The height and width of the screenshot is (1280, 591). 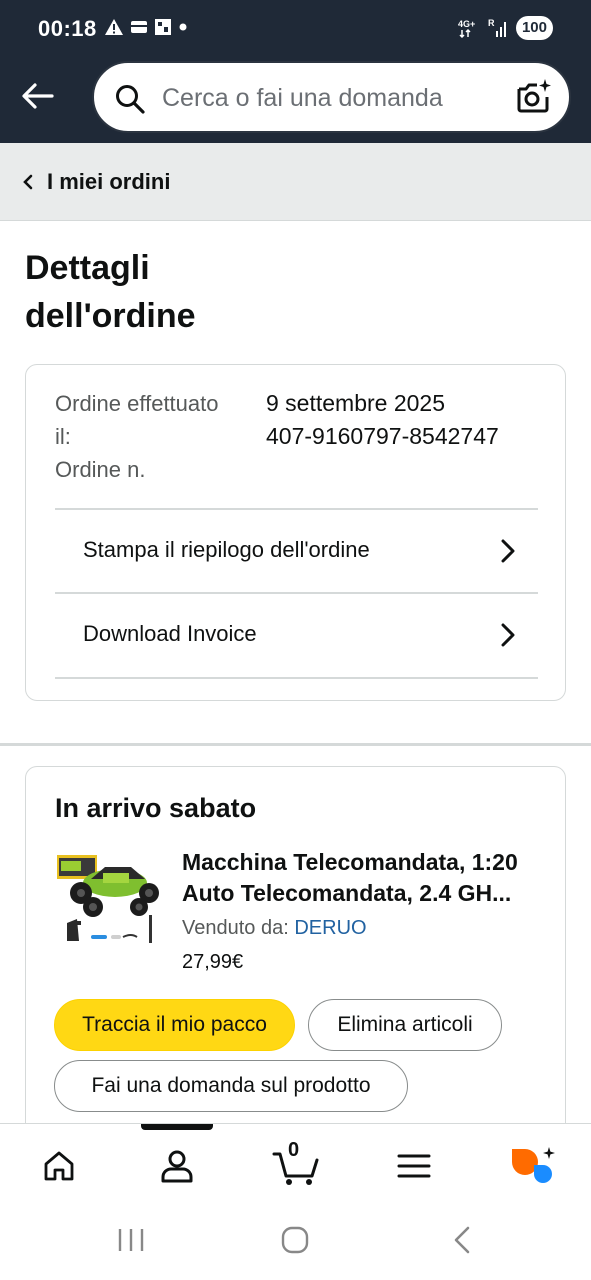 What do you see at coordinates (106, 902) in the screenshot?
I see `product-image` at bounding box center [106, 902].